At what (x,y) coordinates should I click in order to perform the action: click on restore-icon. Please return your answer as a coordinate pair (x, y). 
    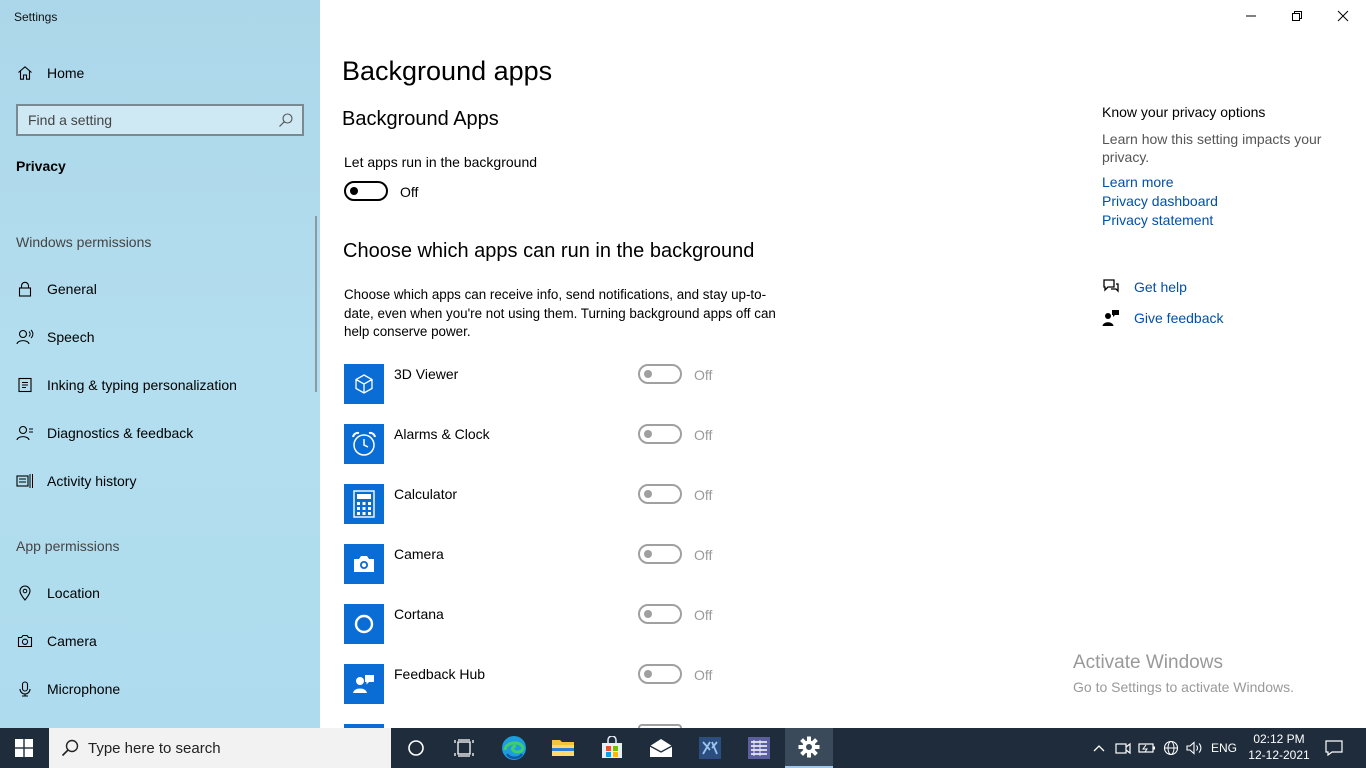
    Looking at the image, I should click on (1297, 16).